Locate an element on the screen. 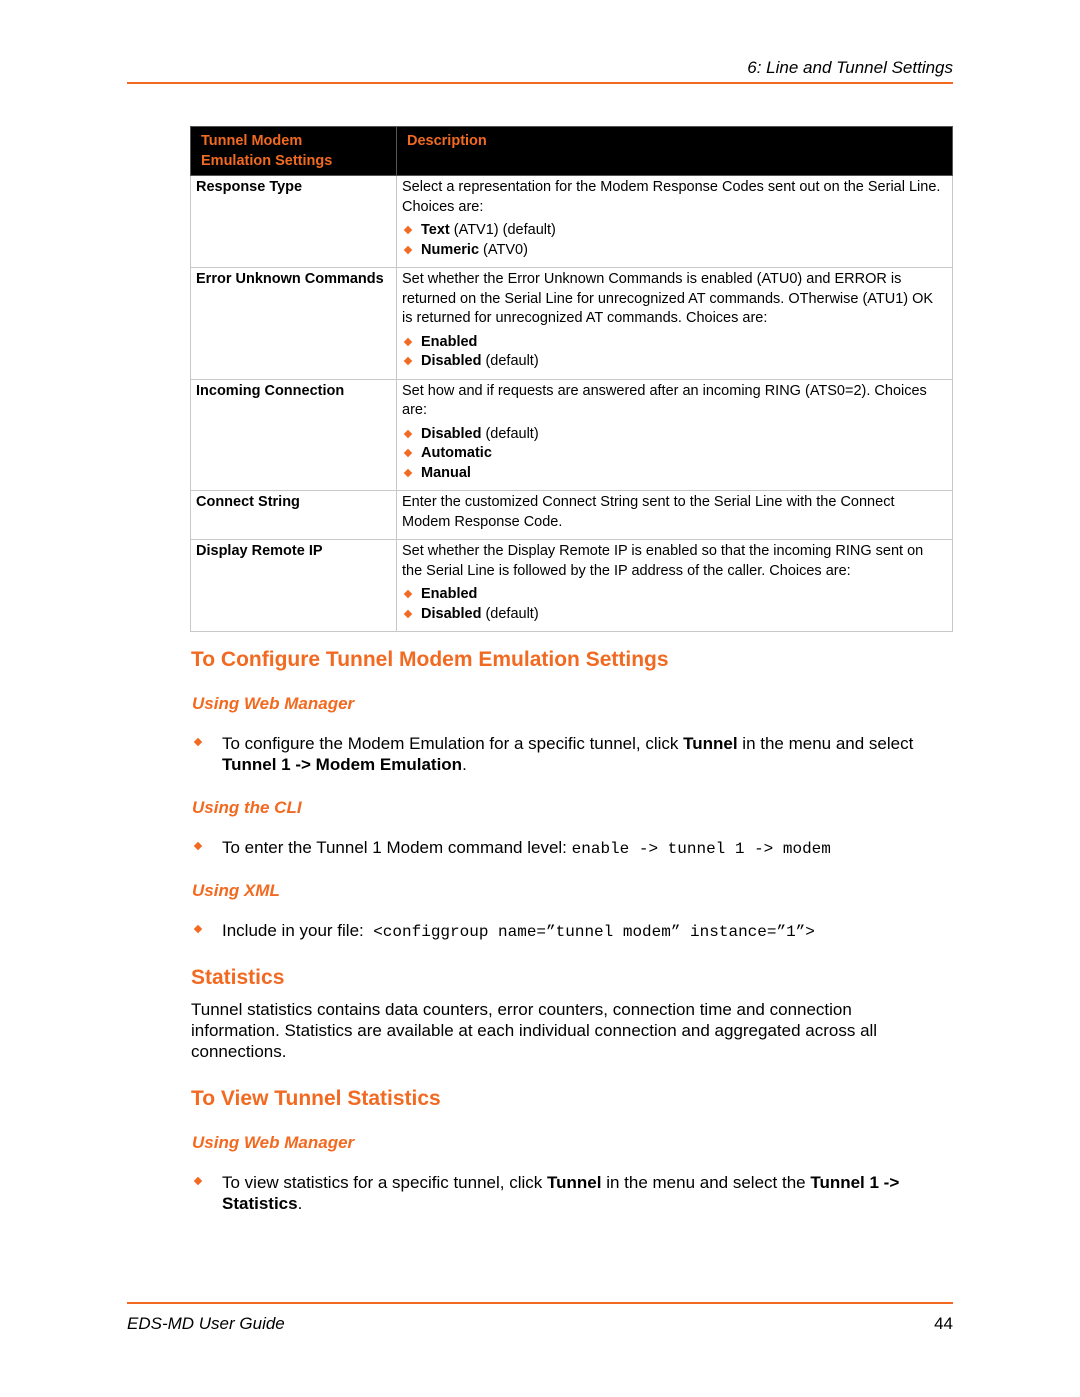 This screenshot has width=1080, height=1397. instruction-text: in the menu and select the is located at coordinates (706, 1182).